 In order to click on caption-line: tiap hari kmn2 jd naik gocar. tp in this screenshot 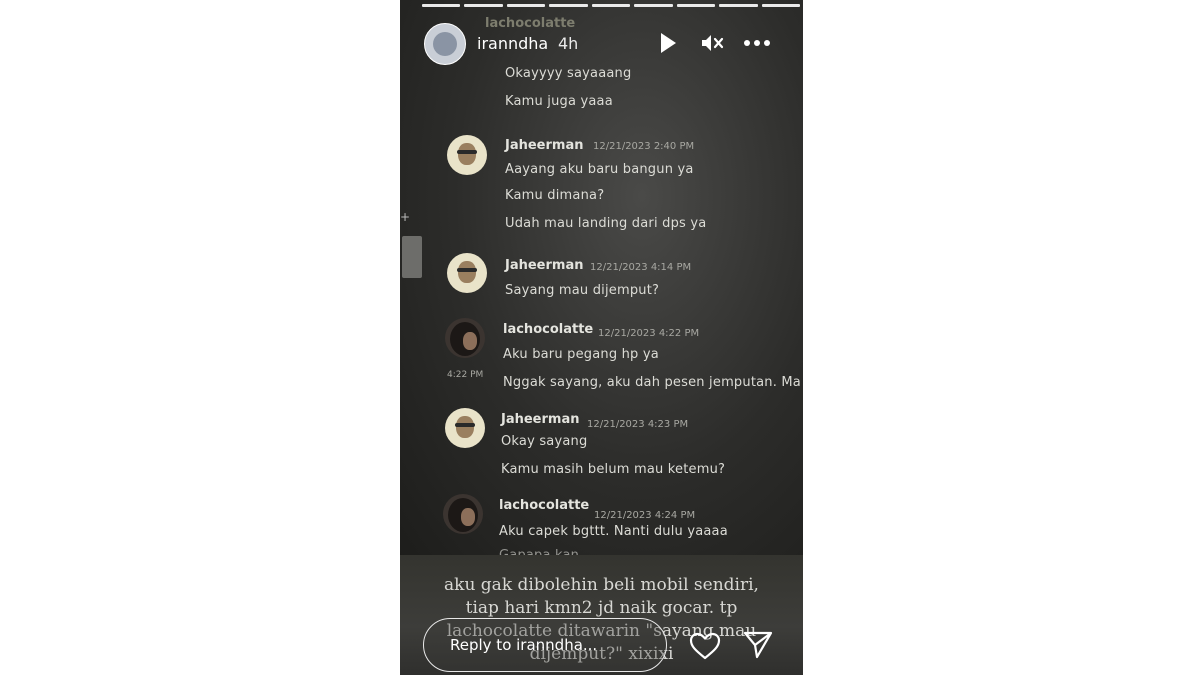, I will do `click(601, 608)`.